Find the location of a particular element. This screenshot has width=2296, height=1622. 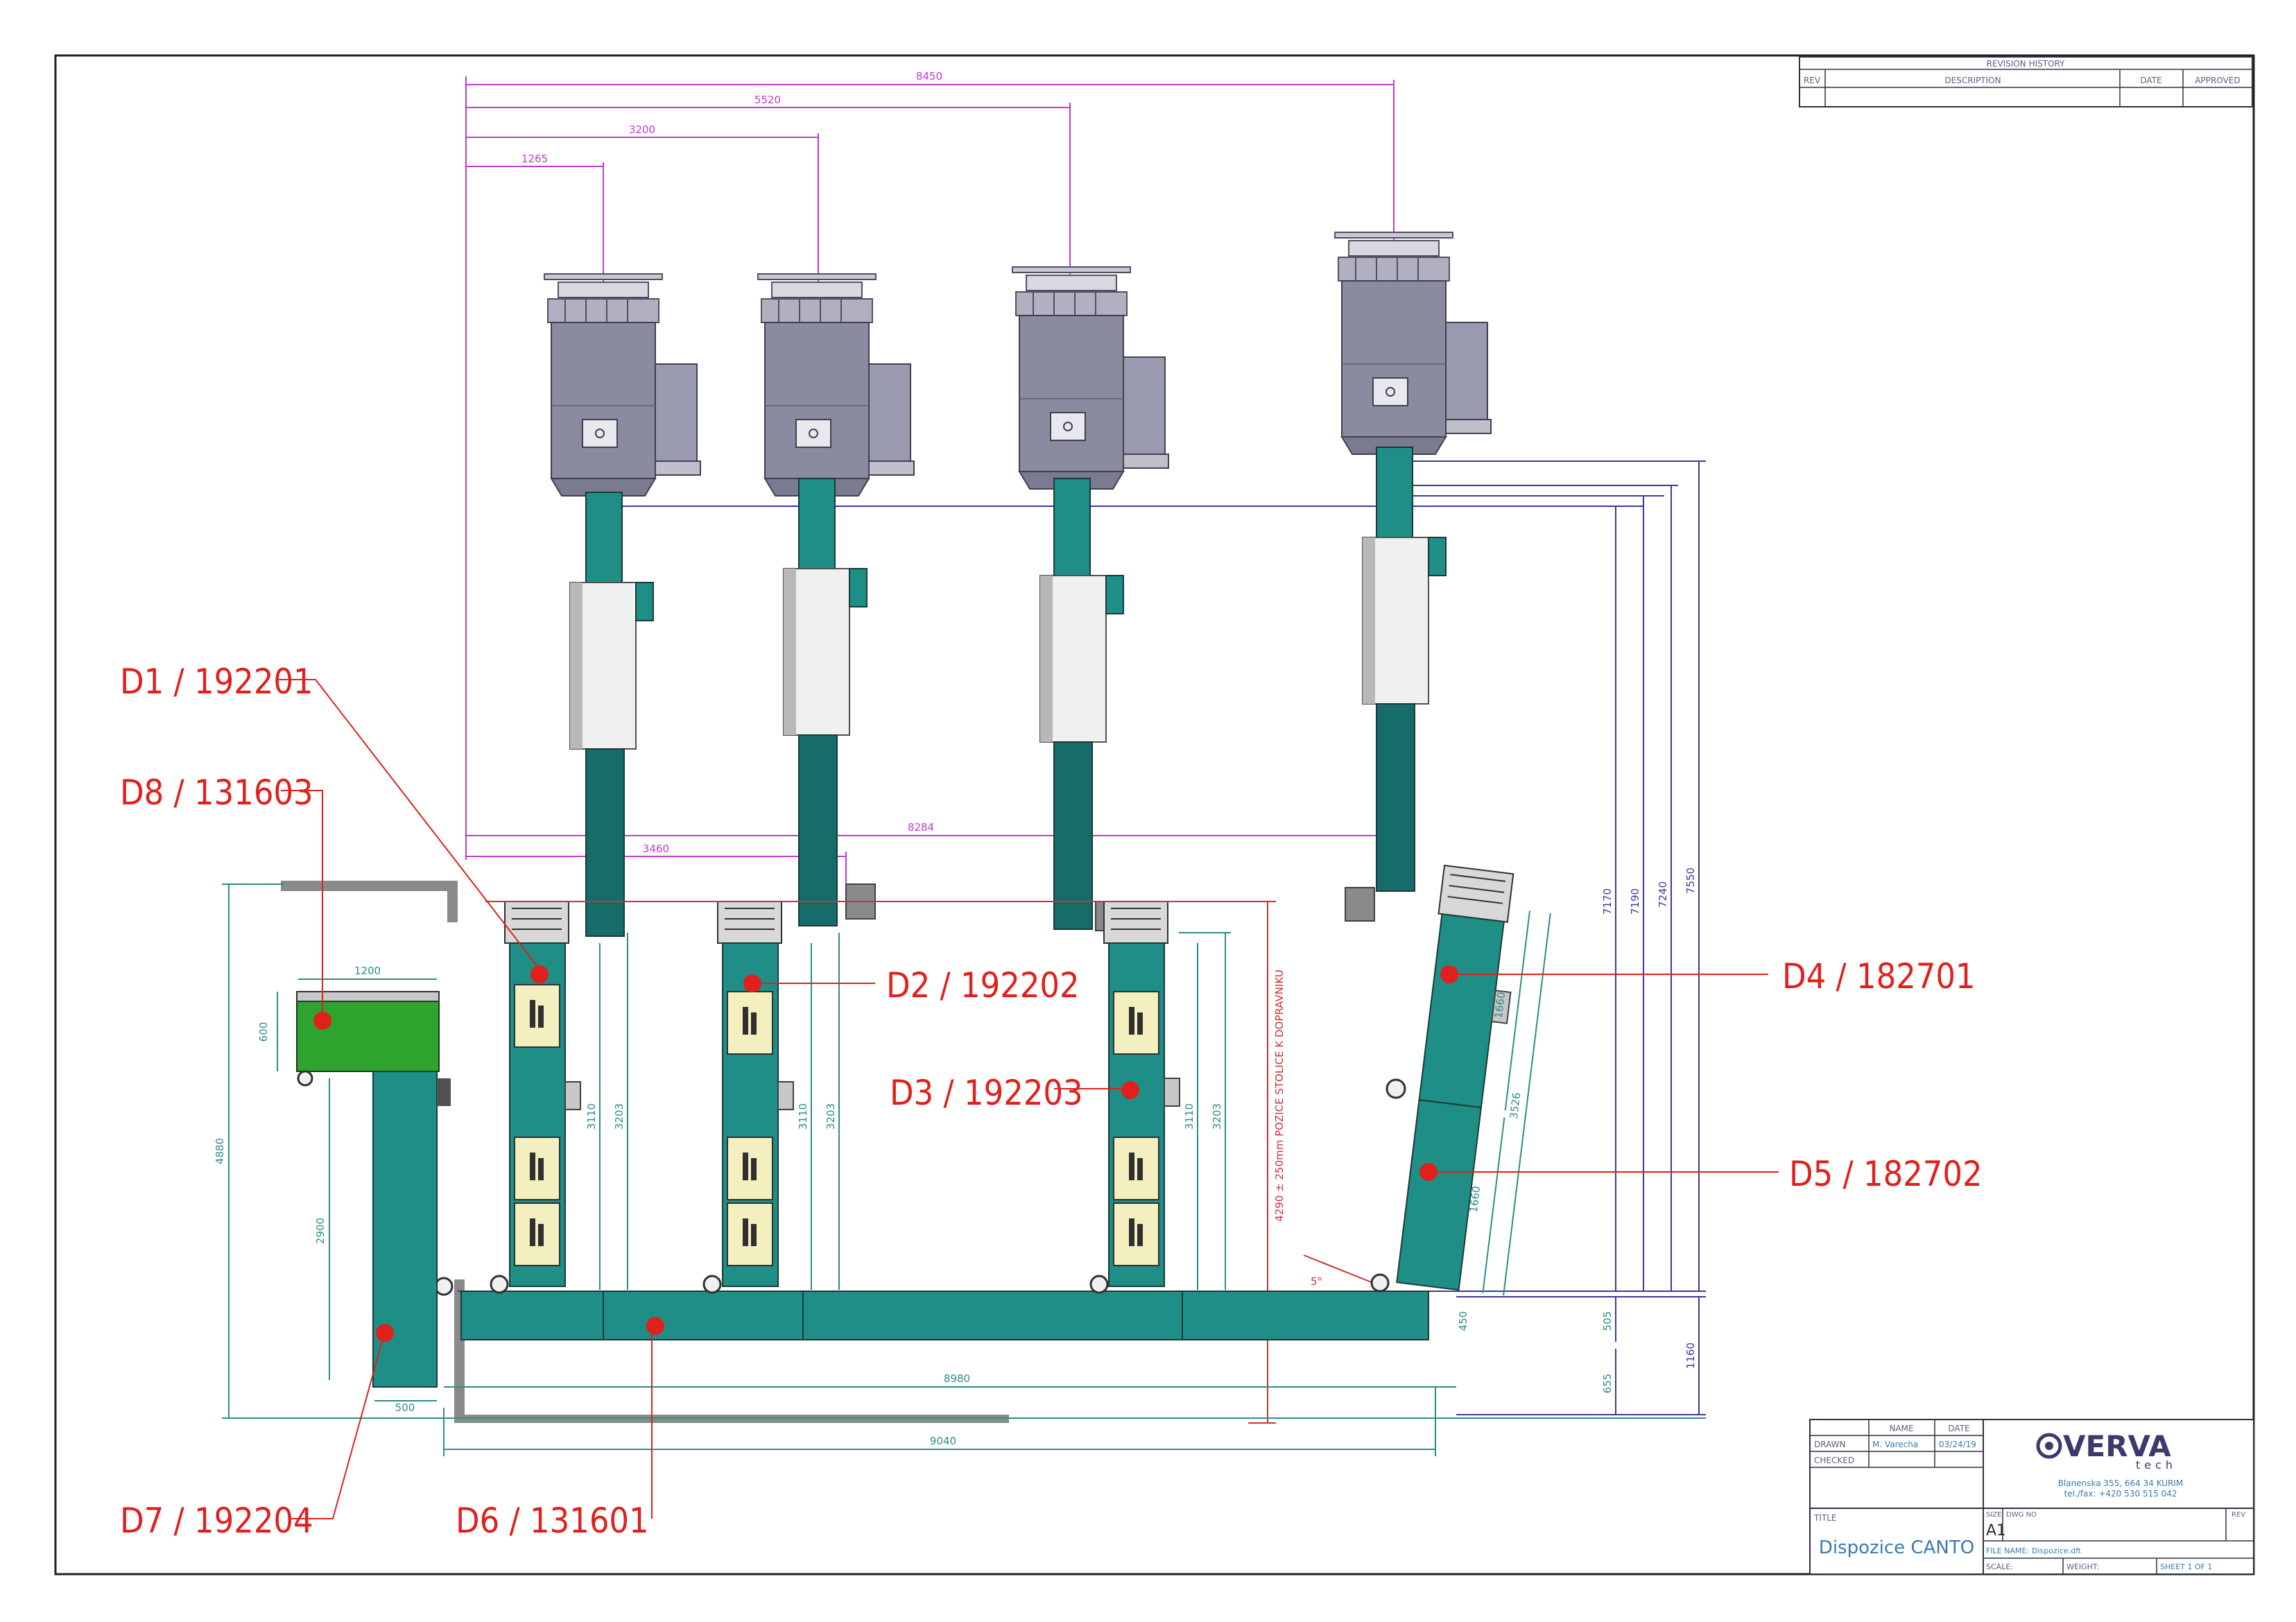

stool-position-note: 4290 ± 250mm POZICE STOLICE K DOPRAVNIKU is located at coordinates (1279, 1095).